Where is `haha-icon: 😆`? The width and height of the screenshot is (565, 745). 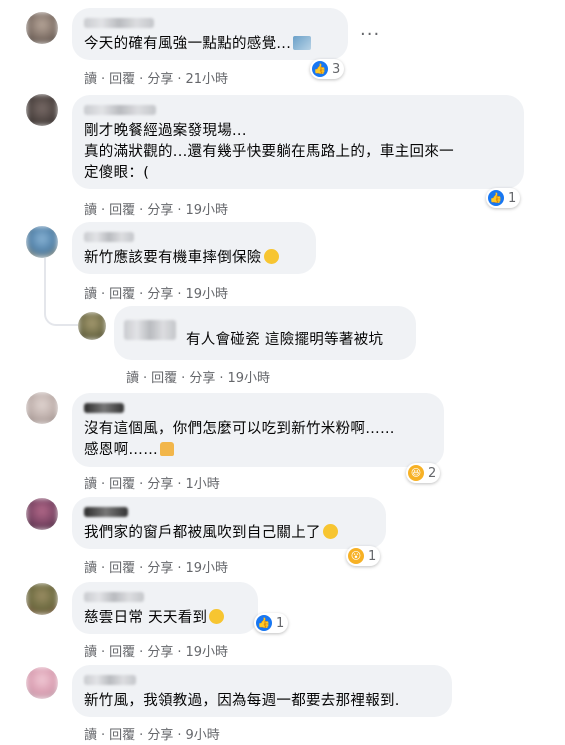
haha-icon: 😆 is located at coordinates (416, 473).